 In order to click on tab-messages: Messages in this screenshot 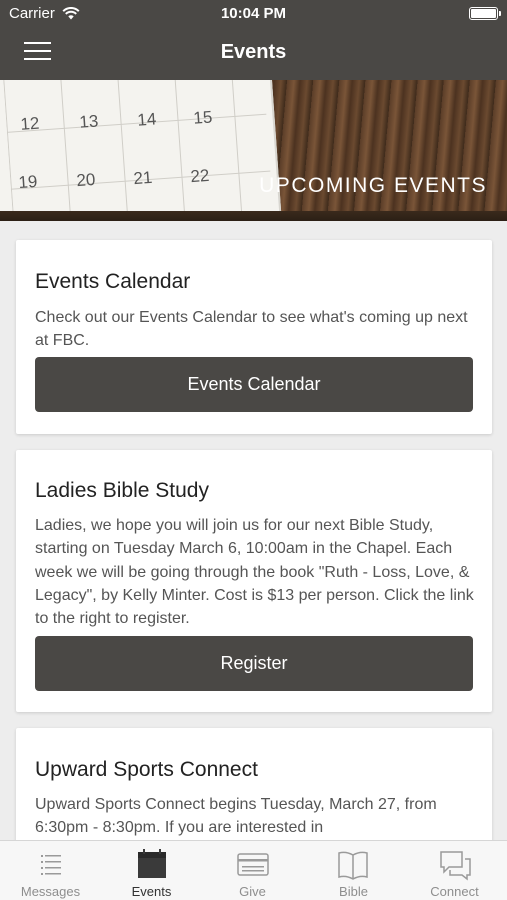, I will do `click(50, 870)`.